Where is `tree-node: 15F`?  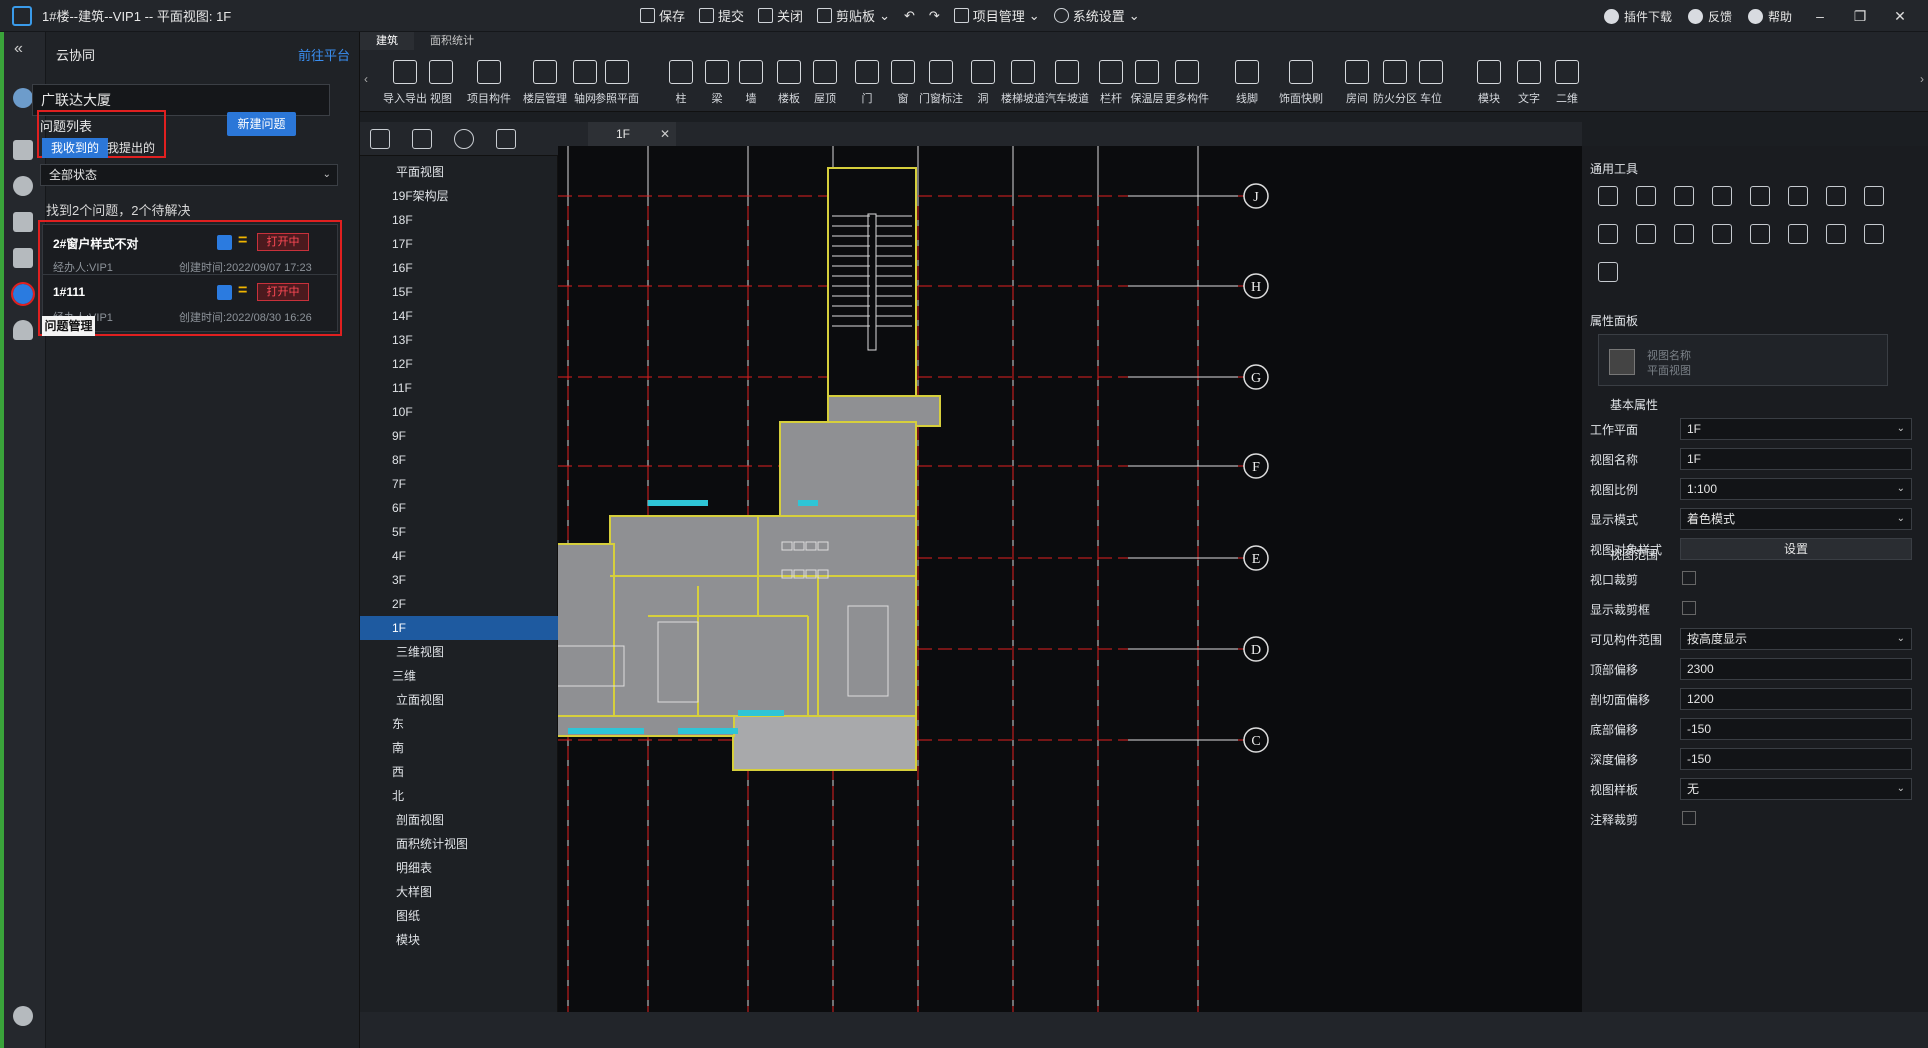
tree-node: 15F is located at coordinates (459, 292).